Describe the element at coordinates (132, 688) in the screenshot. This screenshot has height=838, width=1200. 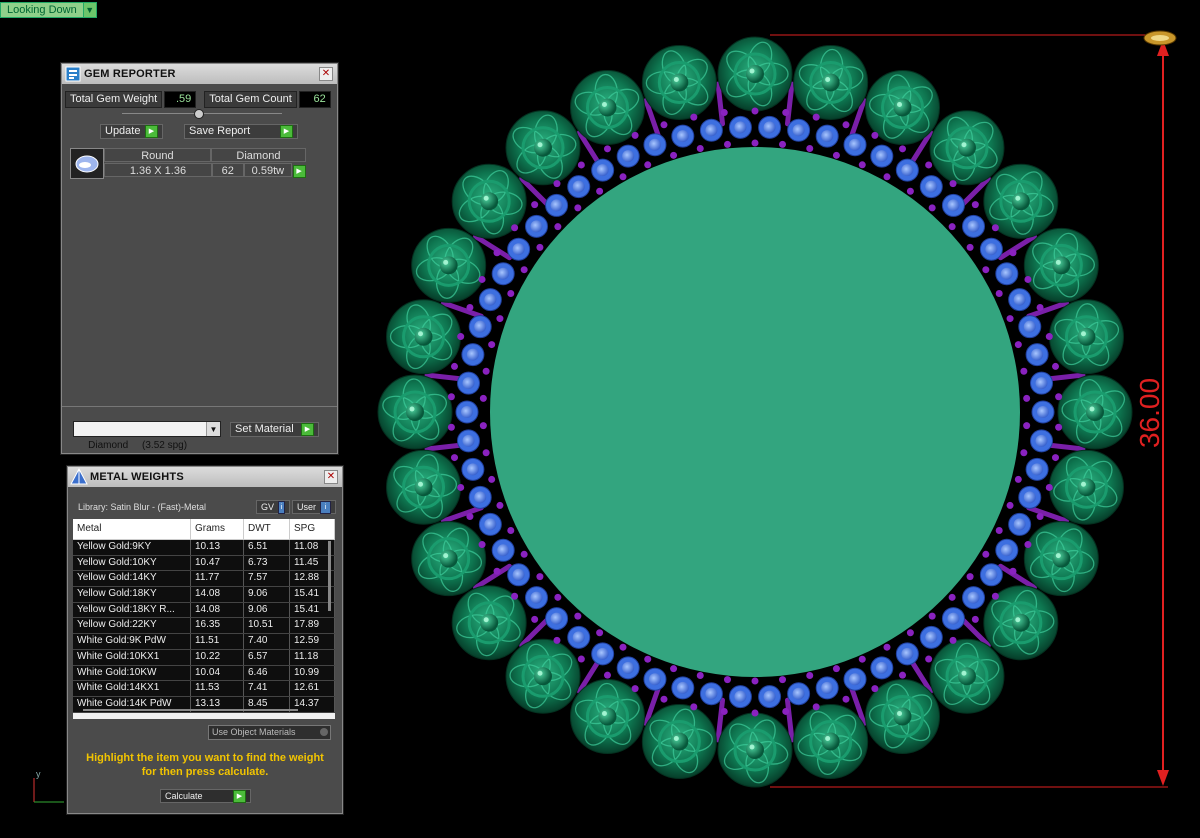
I see `table-cell-metal-name: White Gold:14KX1` at that location.